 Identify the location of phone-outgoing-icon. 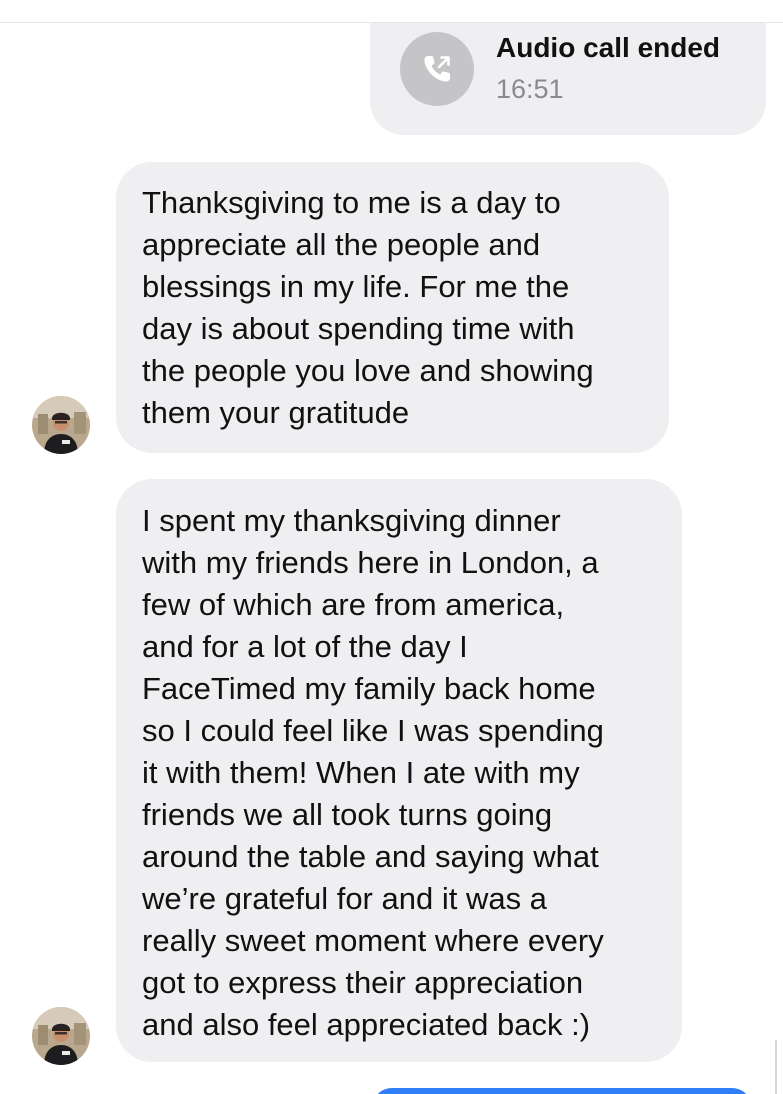
(437, 69).